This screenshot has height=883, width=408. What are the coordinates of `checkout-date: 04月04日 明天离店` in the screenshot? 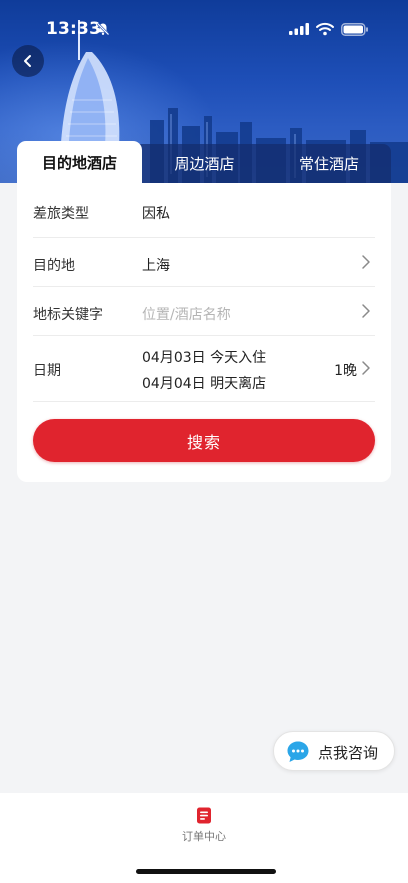 It's located at (204, 384).